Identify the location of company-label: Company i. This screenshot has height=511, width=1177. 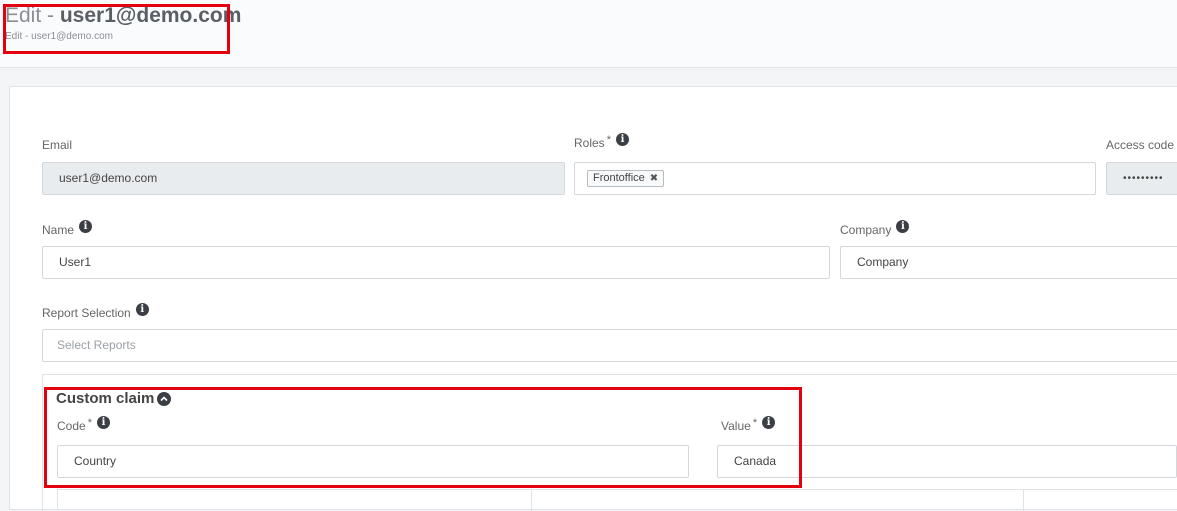
(875, 228).